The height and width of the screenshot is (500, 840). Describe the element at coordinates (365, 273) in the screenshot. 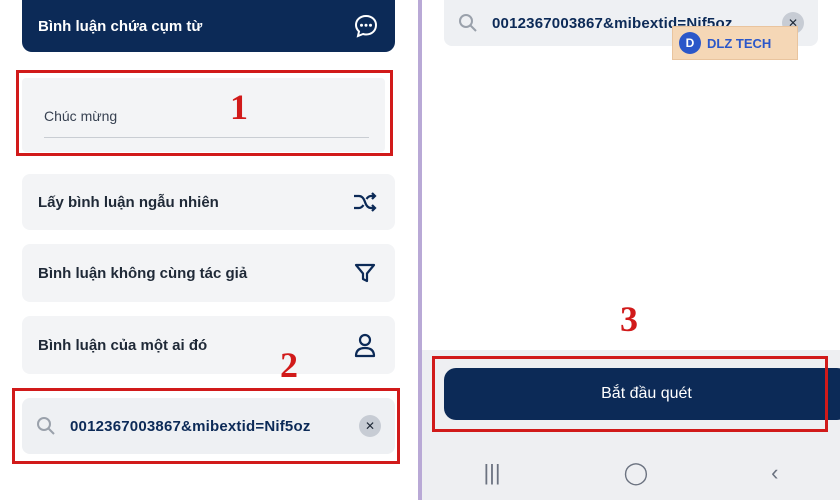

I see `filter-icon` at that location.